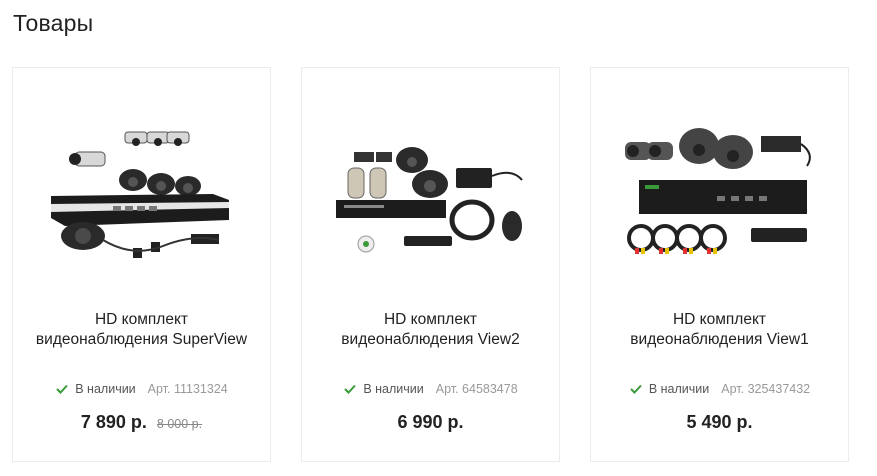 The image size is (877, 476). Describe the element at coordinates (187, 389) in the screenshot. I see `article-number: Арт. 11131324` at that location.